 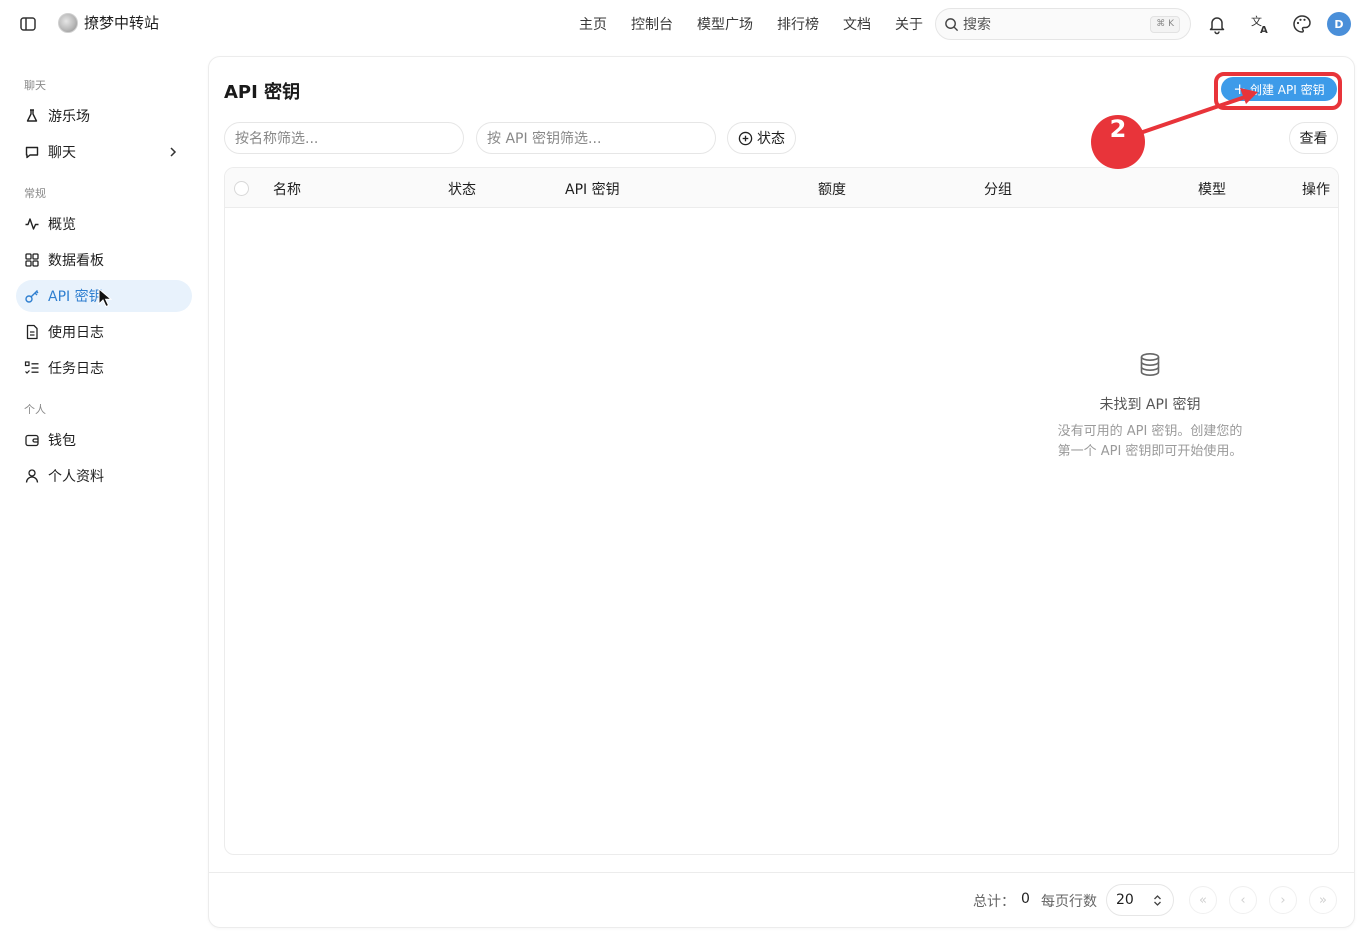 What do you see at coordinates (35, 193) in the screenshot?
I see `sidebar-group-general: 常规` at bounding box center [35, 193].